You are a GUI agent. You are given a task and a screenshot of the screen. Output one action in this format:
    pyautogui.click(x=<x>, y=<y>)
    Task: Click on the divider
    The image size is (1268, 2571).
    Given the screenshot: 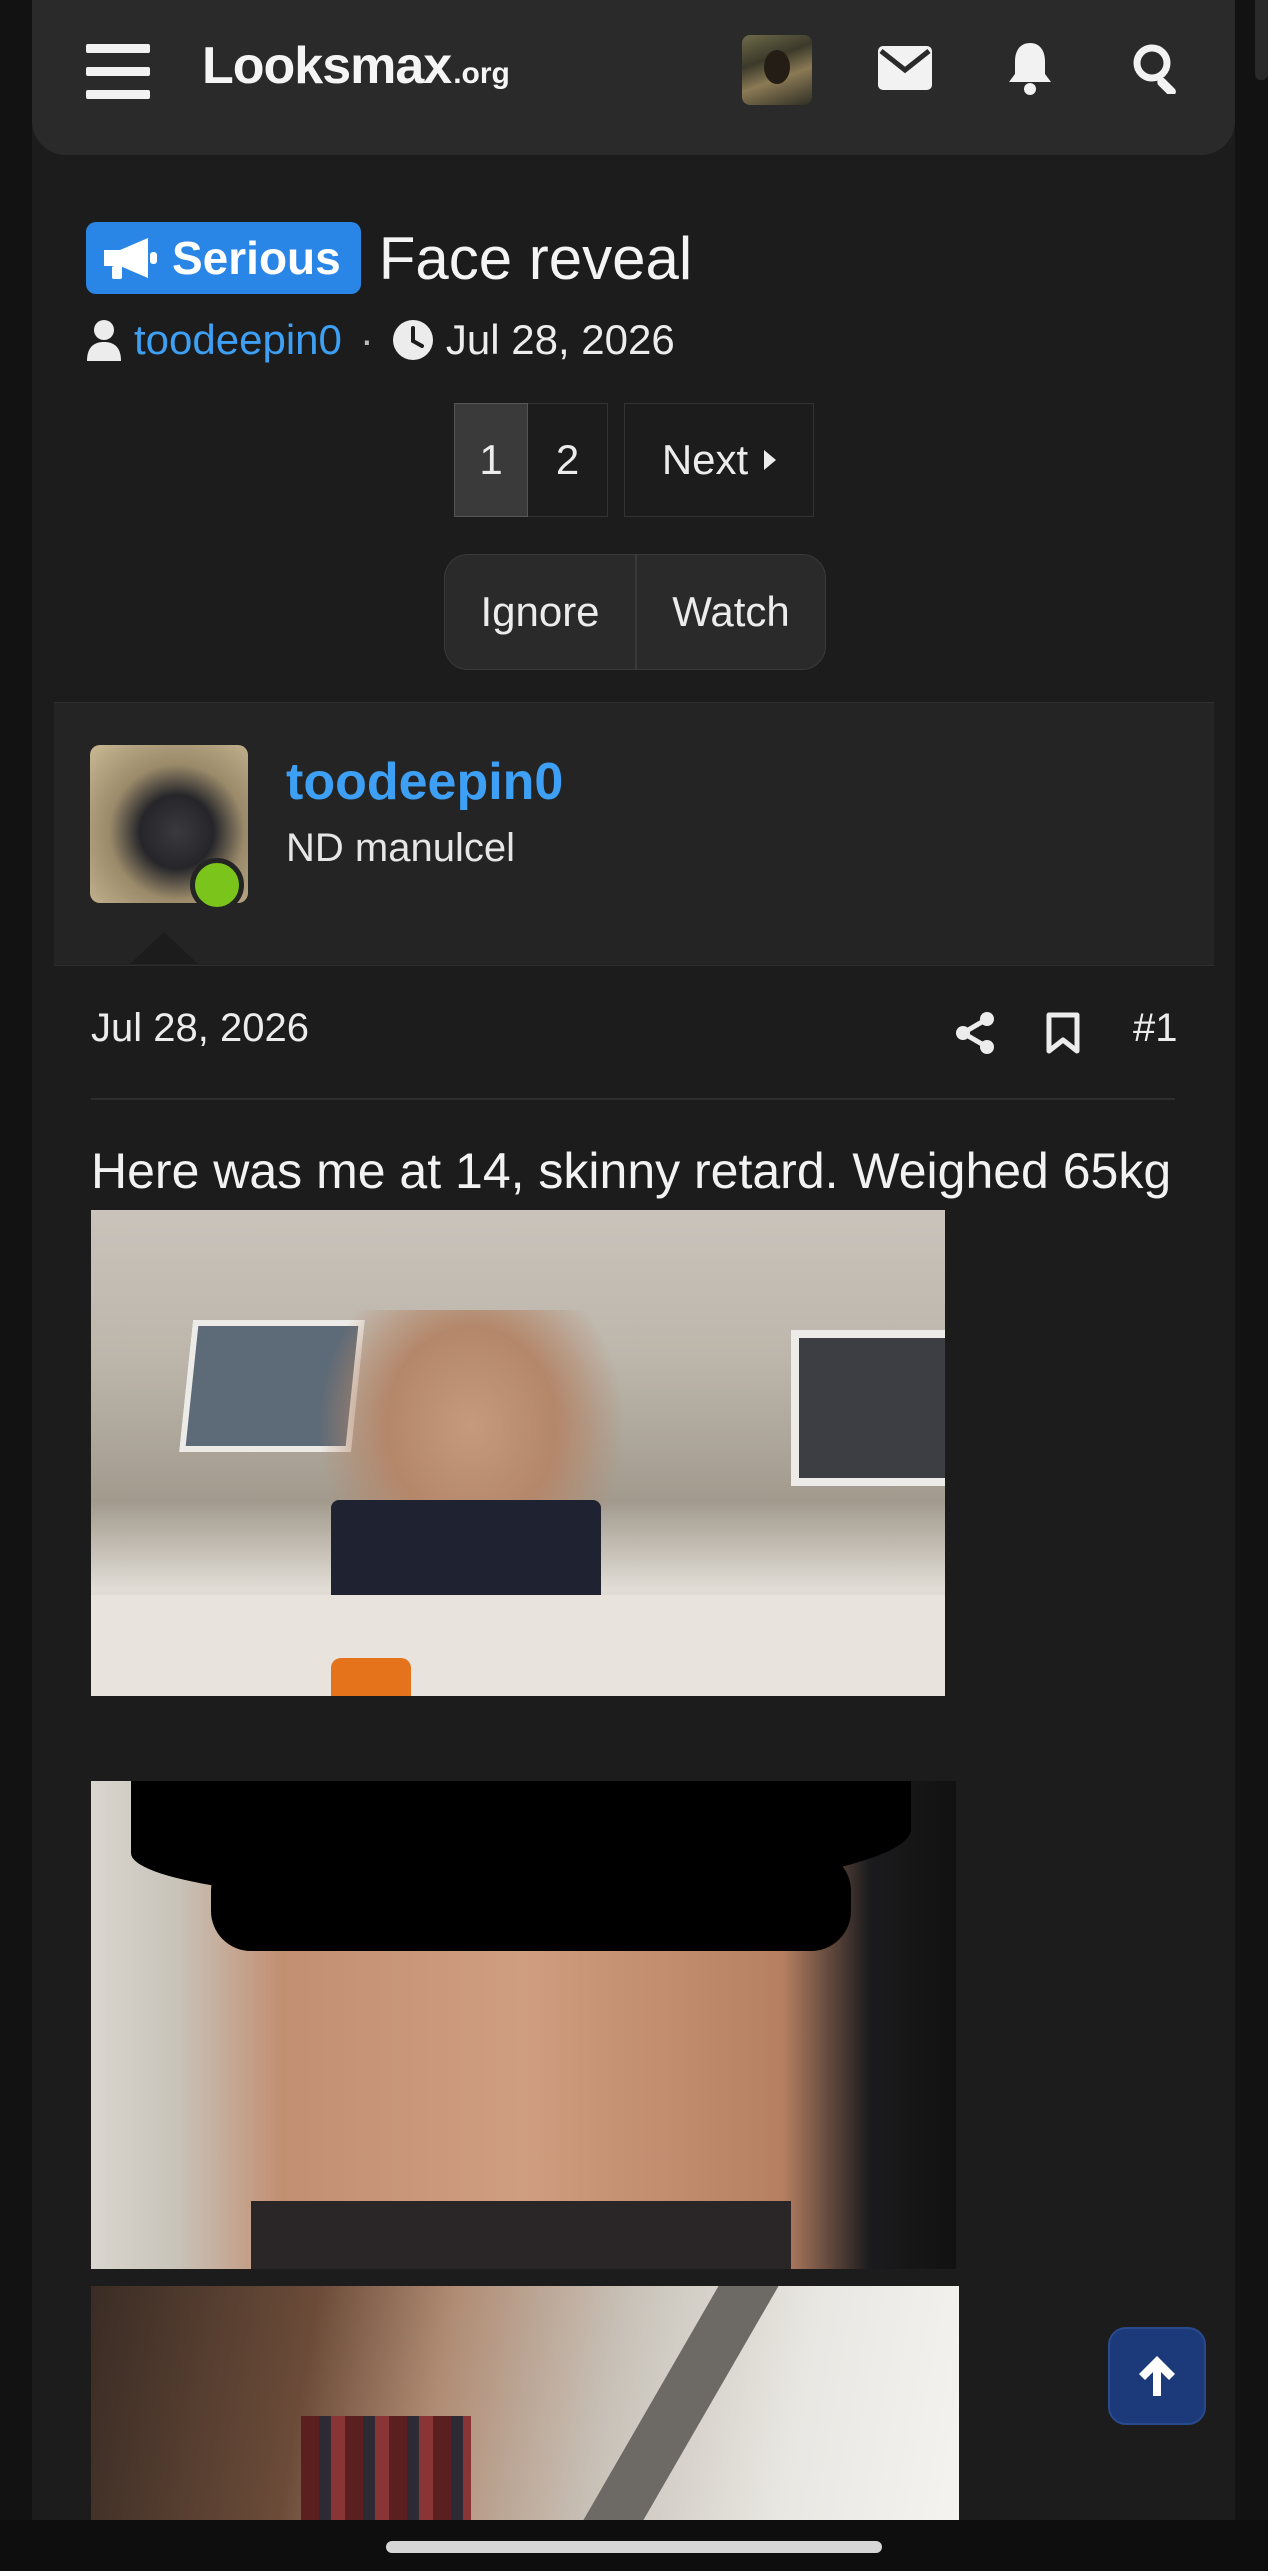 What is the action you would take?
    pyautogui.click(x=633, y=1099)
    